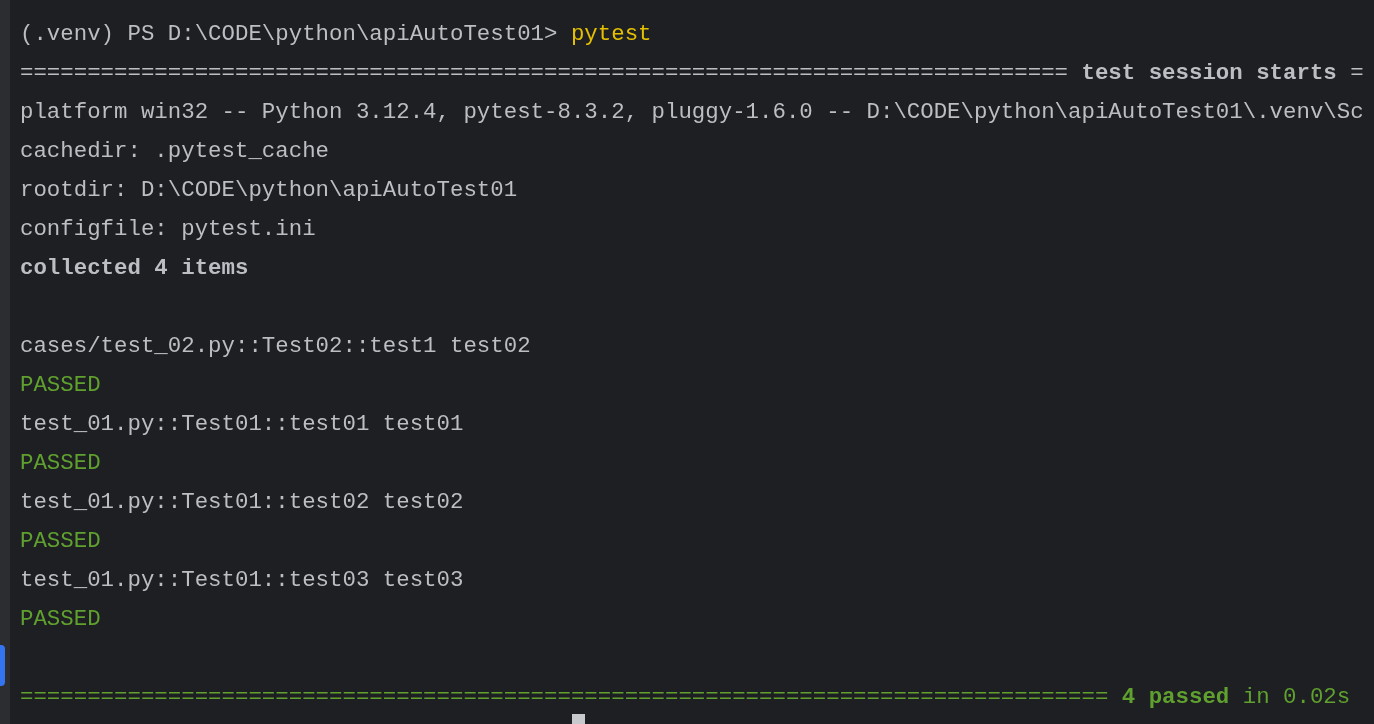  Describe the element at coordinates (242, 502) in the screenshot. I see `terminal-line: test_01.py::Test01::test02 test02` at that location.